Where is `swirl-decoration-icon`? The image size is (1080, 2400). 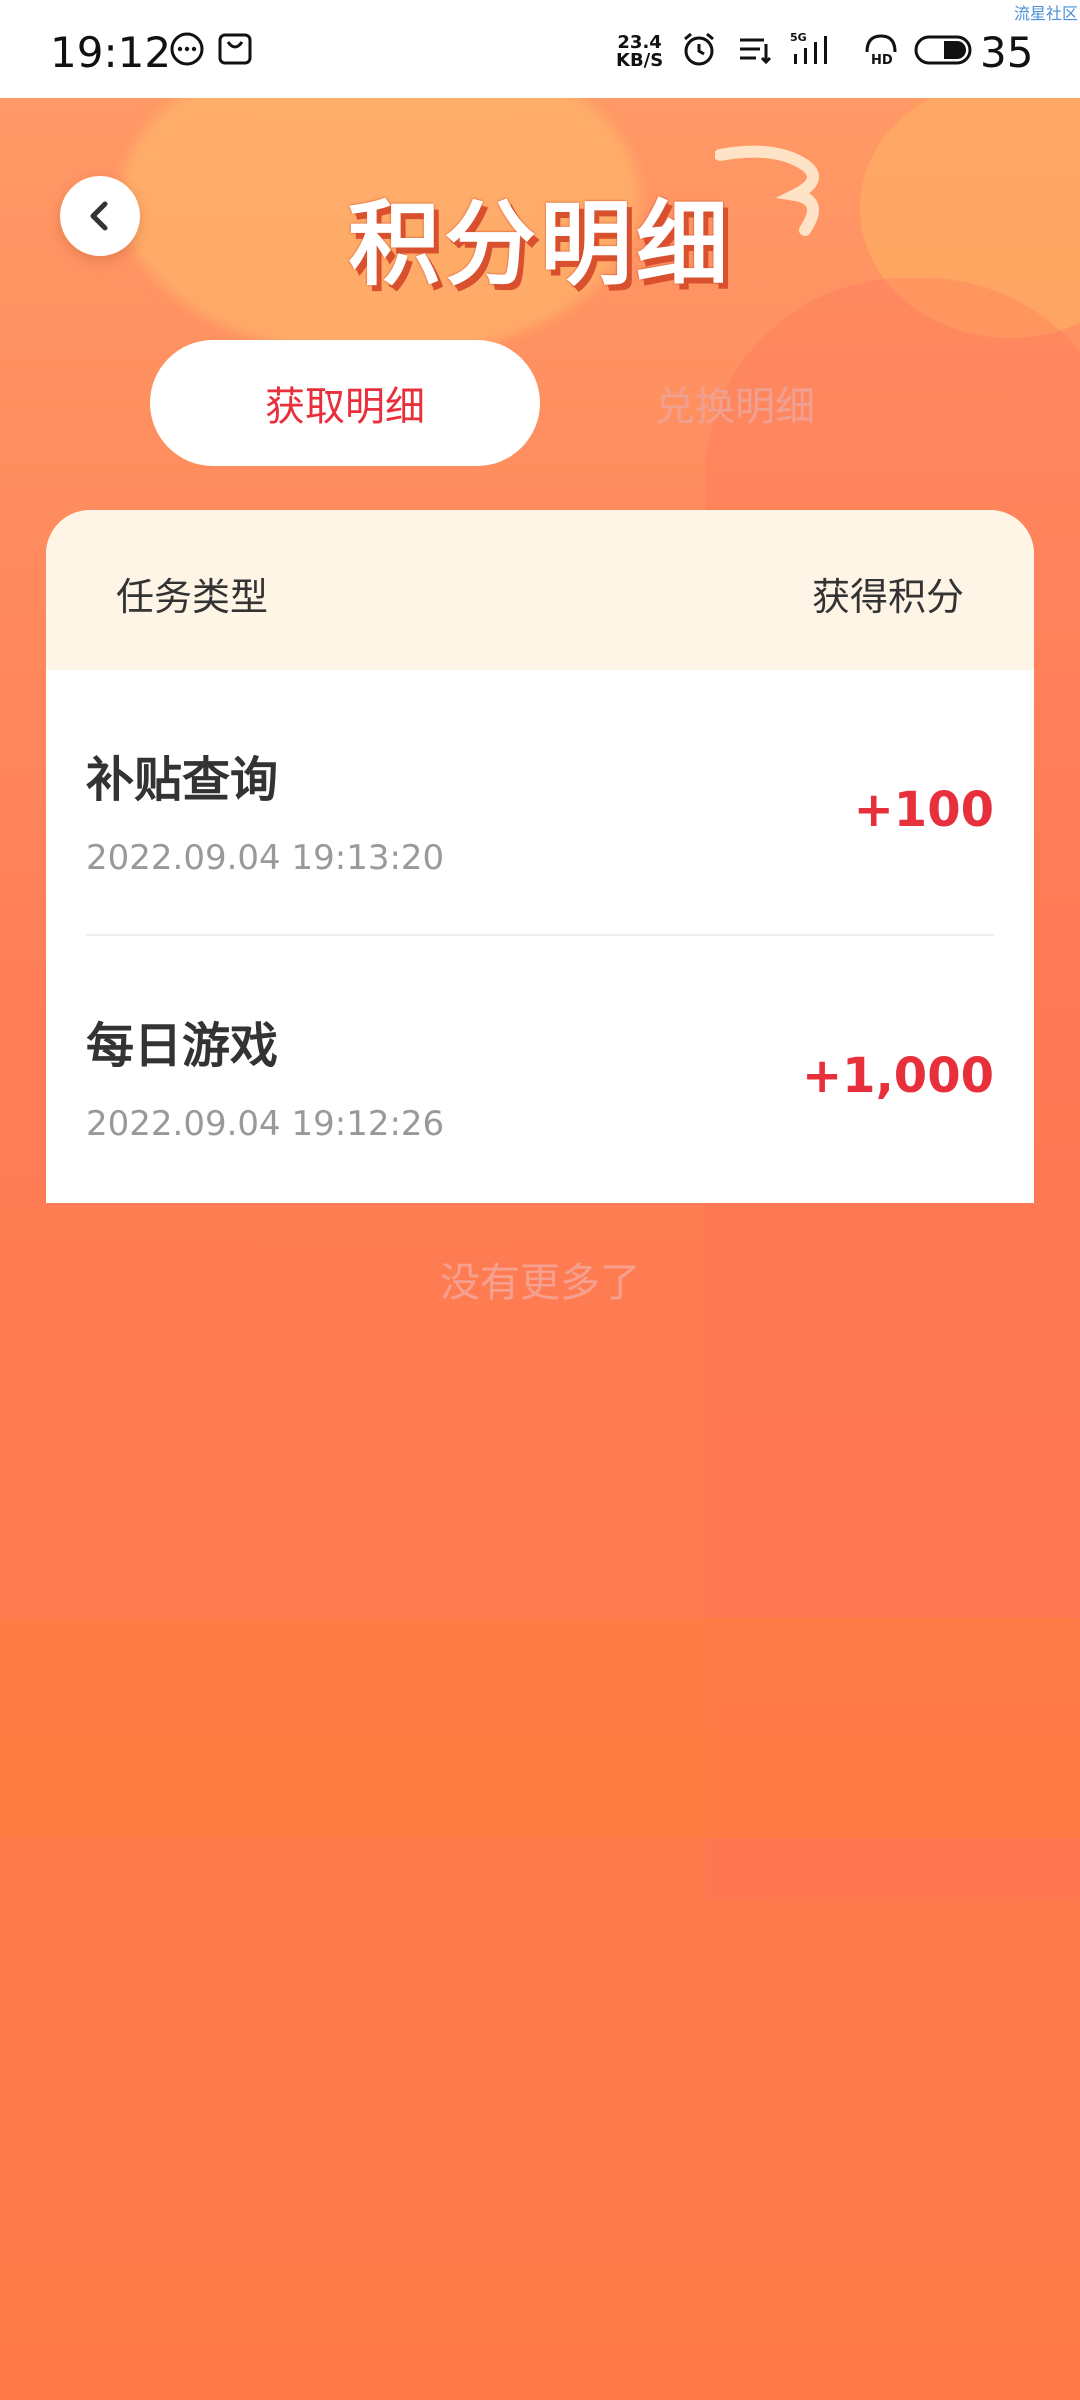
swirl-decoration-icon is located at coordinates (767, 190).